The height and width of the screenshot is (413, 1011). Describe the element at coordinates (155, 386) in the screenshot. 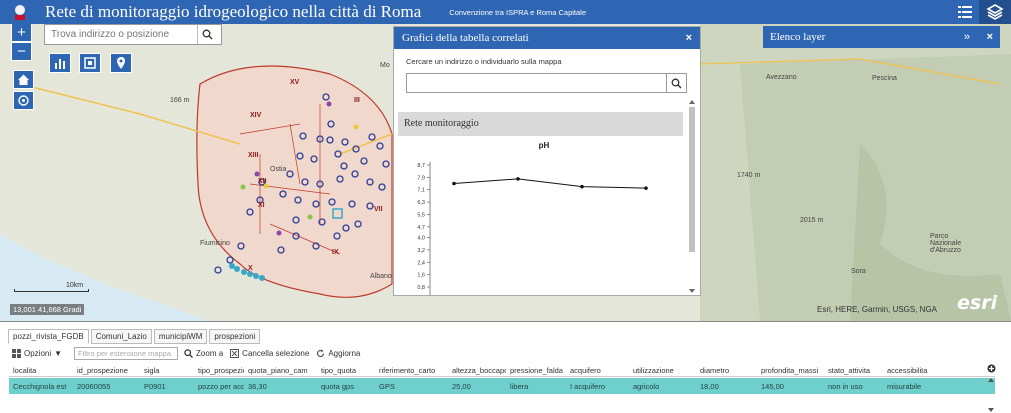

I see `table-cell: P0901` at that location.